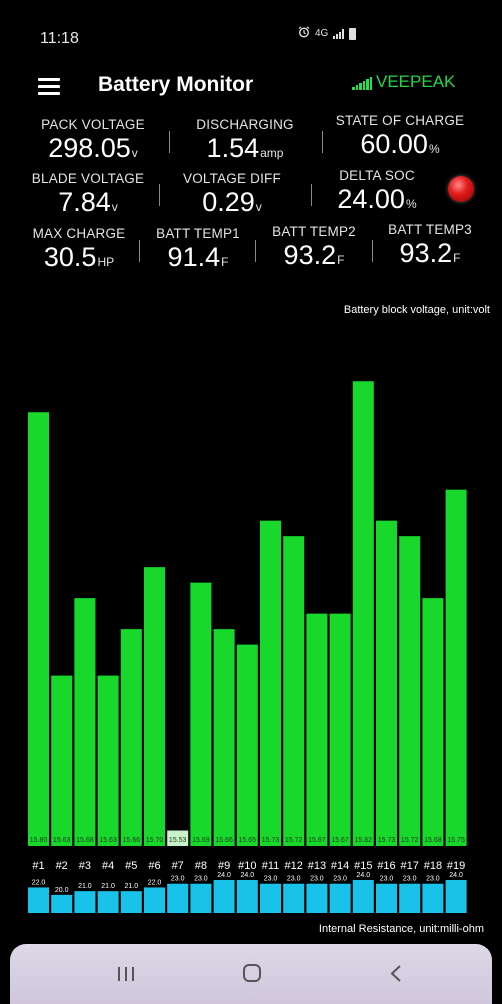 The width and height of the screenshot is (502, 1004). Describe the element at coordinates (258, 207) in the screenshot. I see `unit-text: v` at that location.